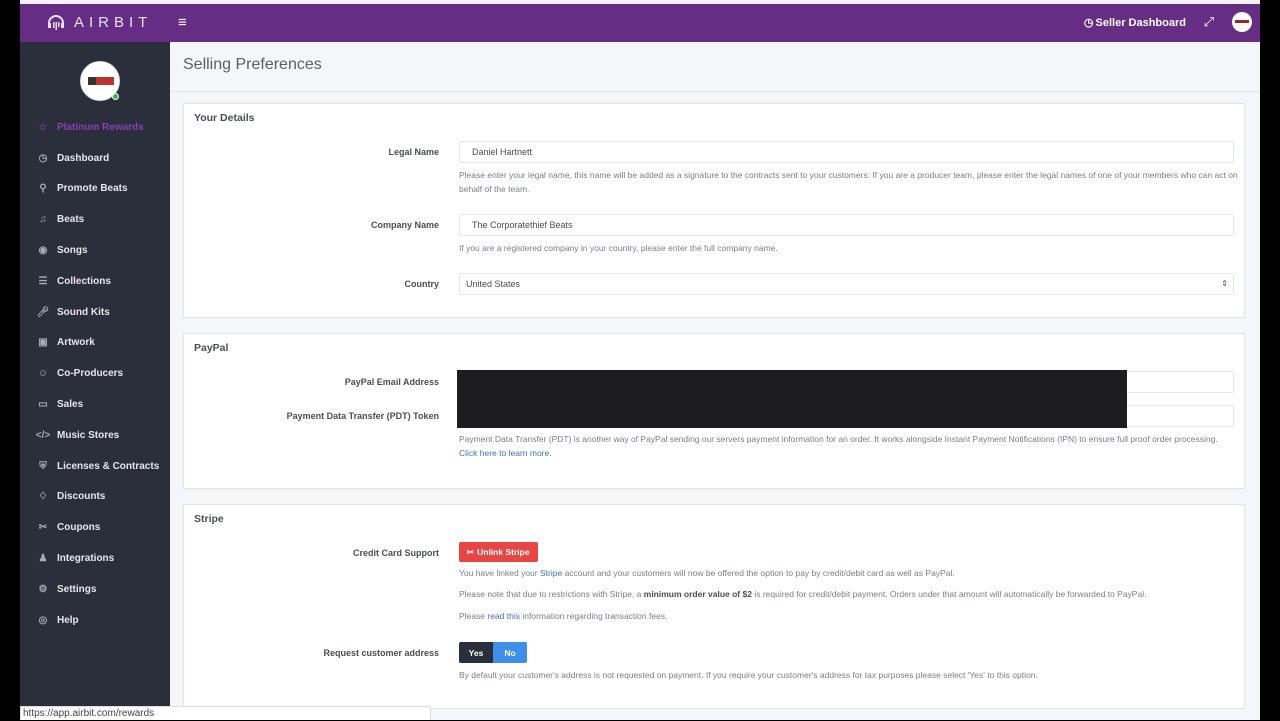 This screenshot has height=721, width=1280. Describe the element at coordinates (493, 284) in the screenshot. I see `country-selected-value: United States` at that location.